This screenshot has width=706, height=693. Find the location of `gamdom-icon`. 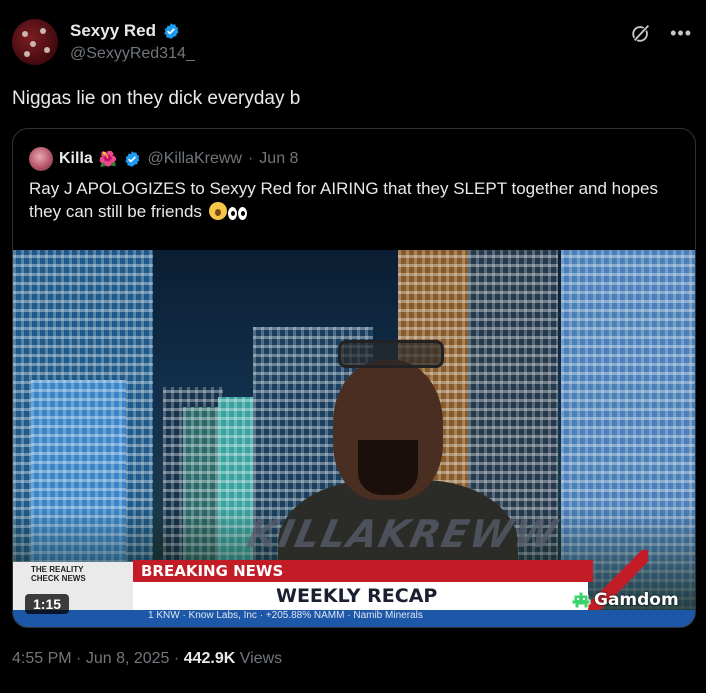

gamdom-icon is located at coordinates (581, 600).